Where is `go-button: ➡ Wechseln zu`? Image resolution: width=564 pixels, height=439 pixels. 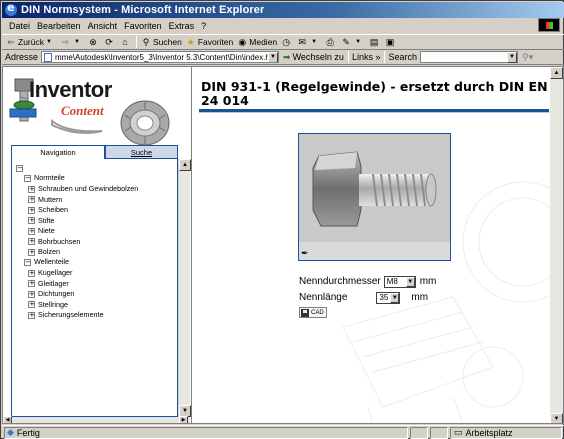
go-button: ➡ Wechseln zu is located at coordinates (313, 57).